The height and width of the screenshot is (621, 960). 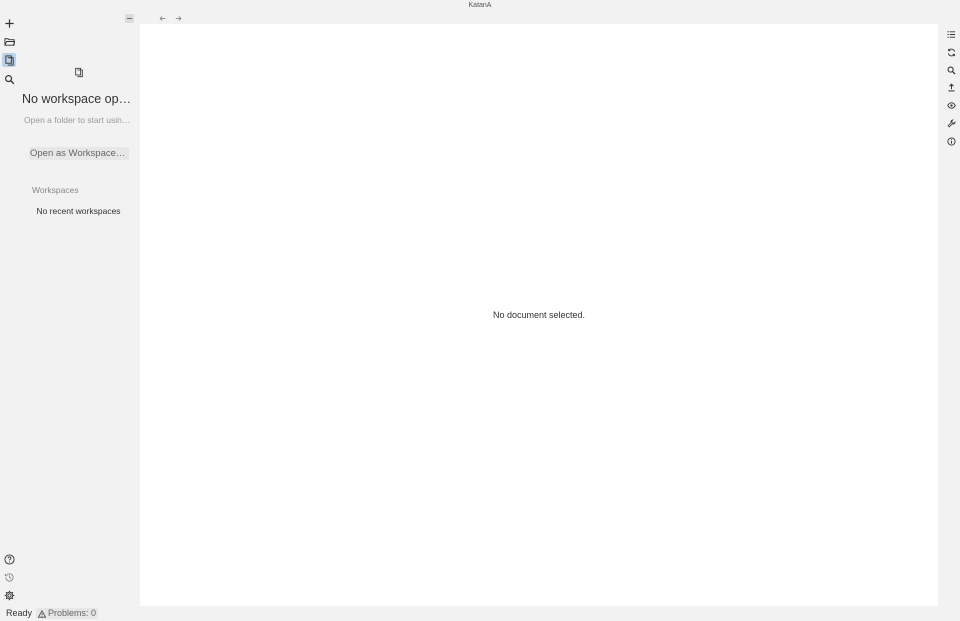 I want to click on history-icon, so click(x=9, y=577).